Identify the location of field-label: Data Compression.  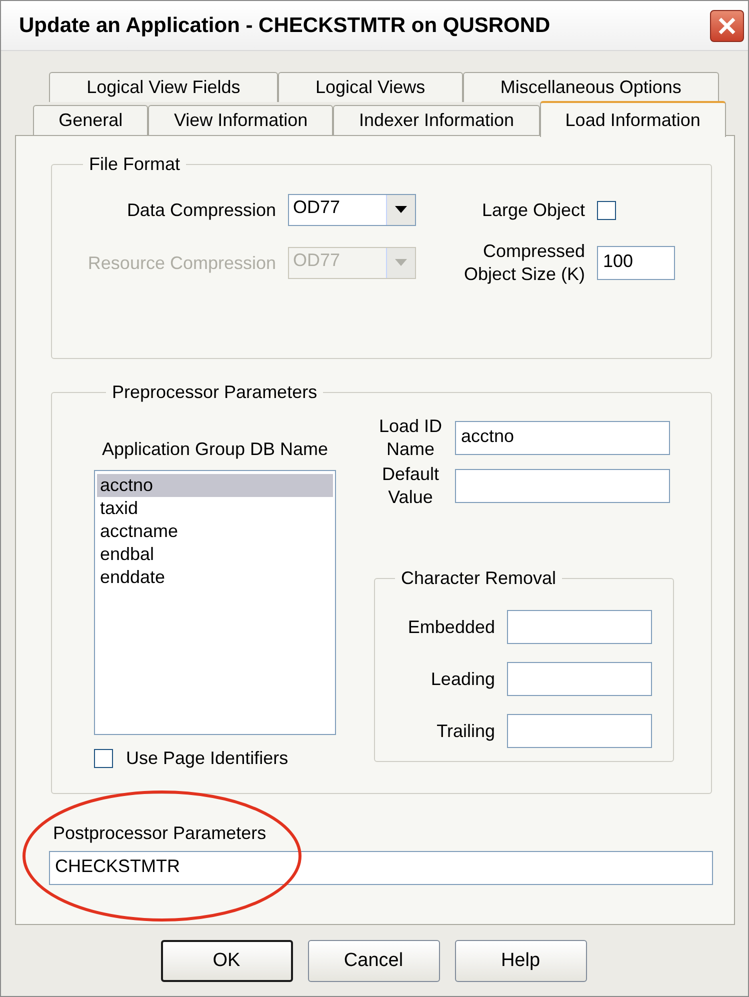
(201, 210).